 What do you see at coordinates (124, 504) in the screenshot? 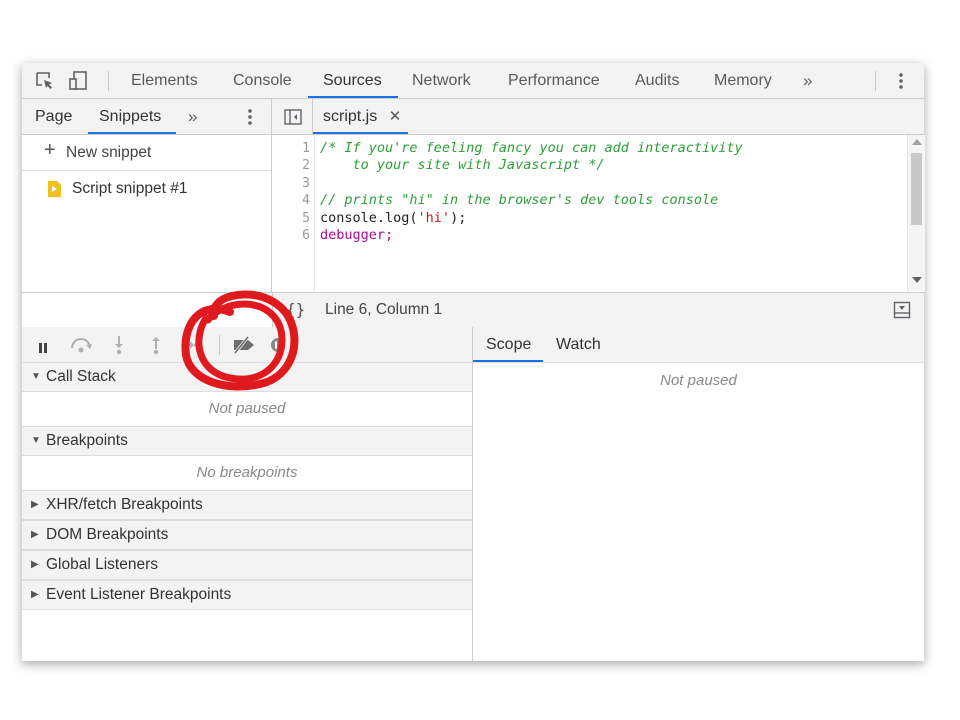
I see `xhr-breakpoints-title: XHR/fetch Breakpoints` at bounding box center [124, 504].